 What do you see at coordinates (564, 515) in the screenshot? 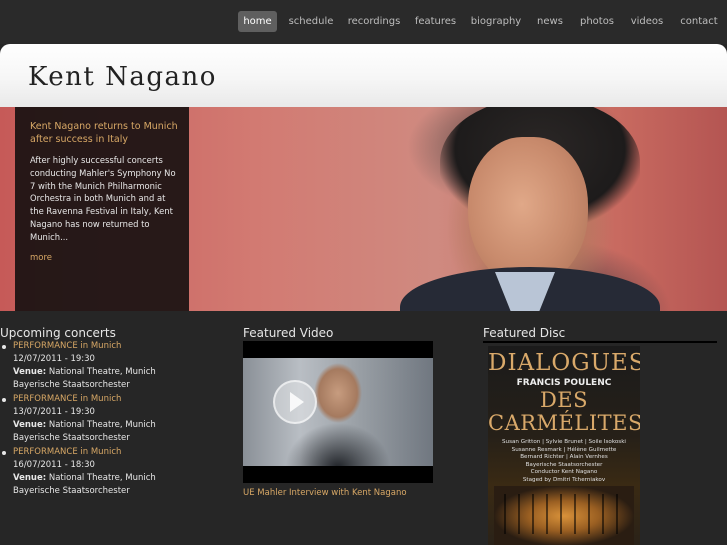
I see `disc-cover-image` at bounding box center [564, 515].